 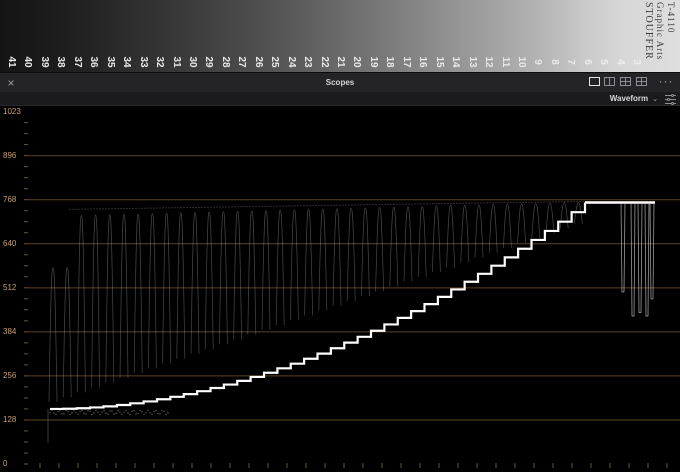 I want to click on single-view-icon, so click(x=594, y=81).